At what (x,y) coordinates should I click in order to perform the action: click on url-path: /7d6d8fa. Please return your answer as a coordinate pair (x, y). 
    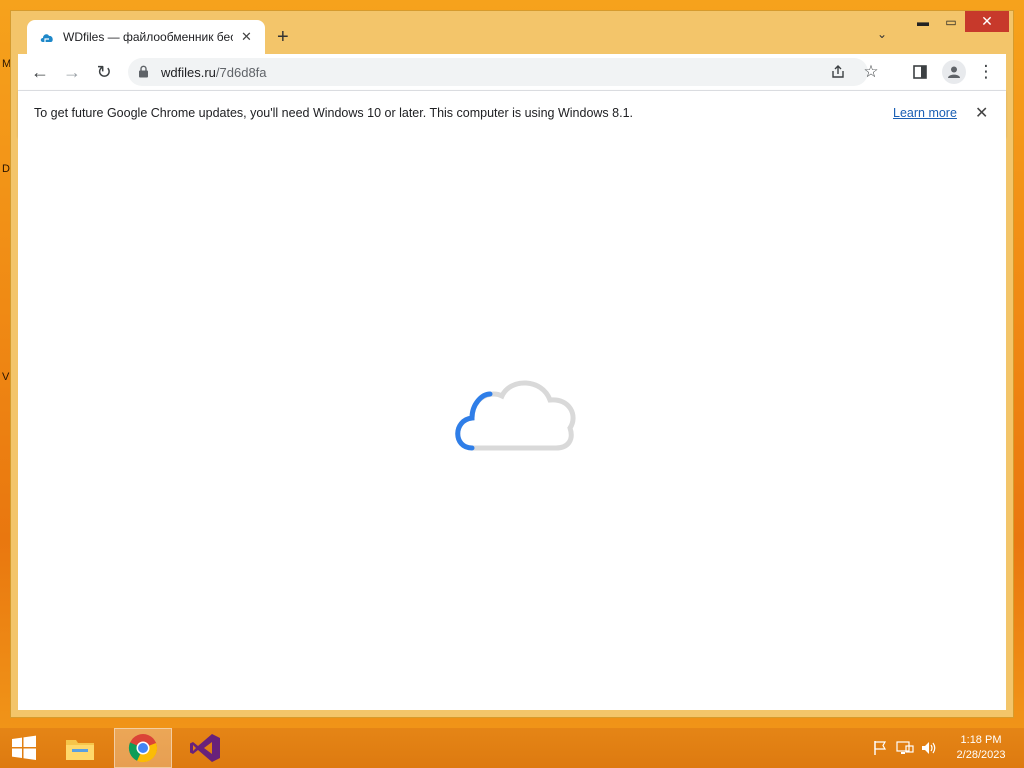
    Looking at the image, I should click on (241, 72).